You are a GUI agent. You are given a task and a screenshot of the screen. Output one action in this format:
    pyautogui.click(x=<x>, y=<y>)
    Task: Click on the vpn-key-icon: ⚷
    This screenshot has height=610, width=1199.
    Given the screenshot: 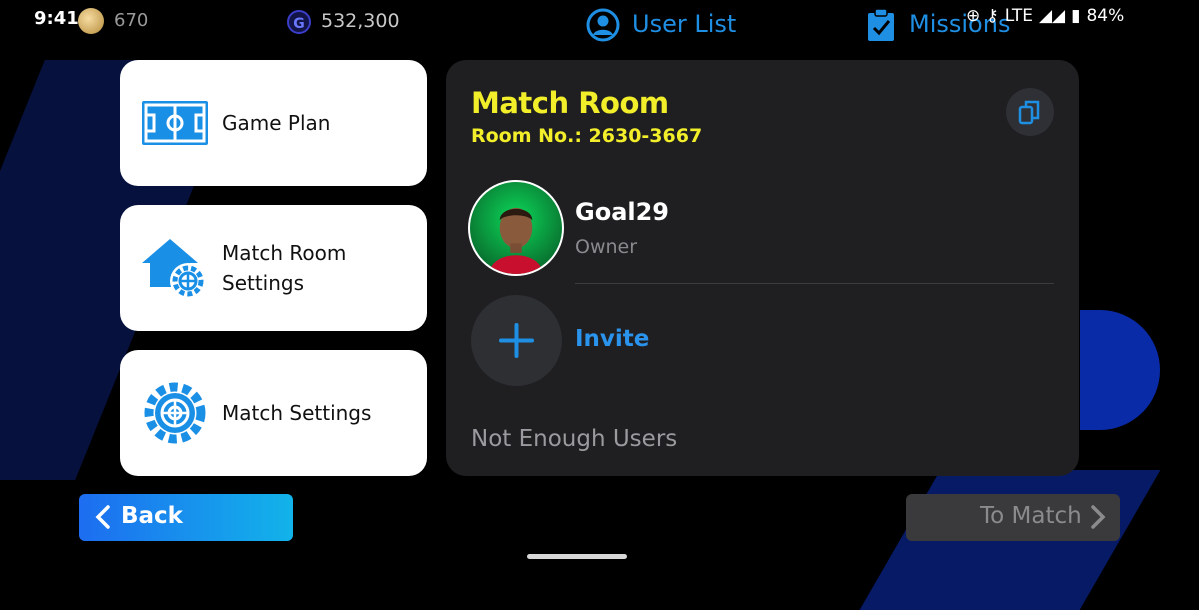 What is the action you would take?
    pyautogui.click(x=992, y=16)
    